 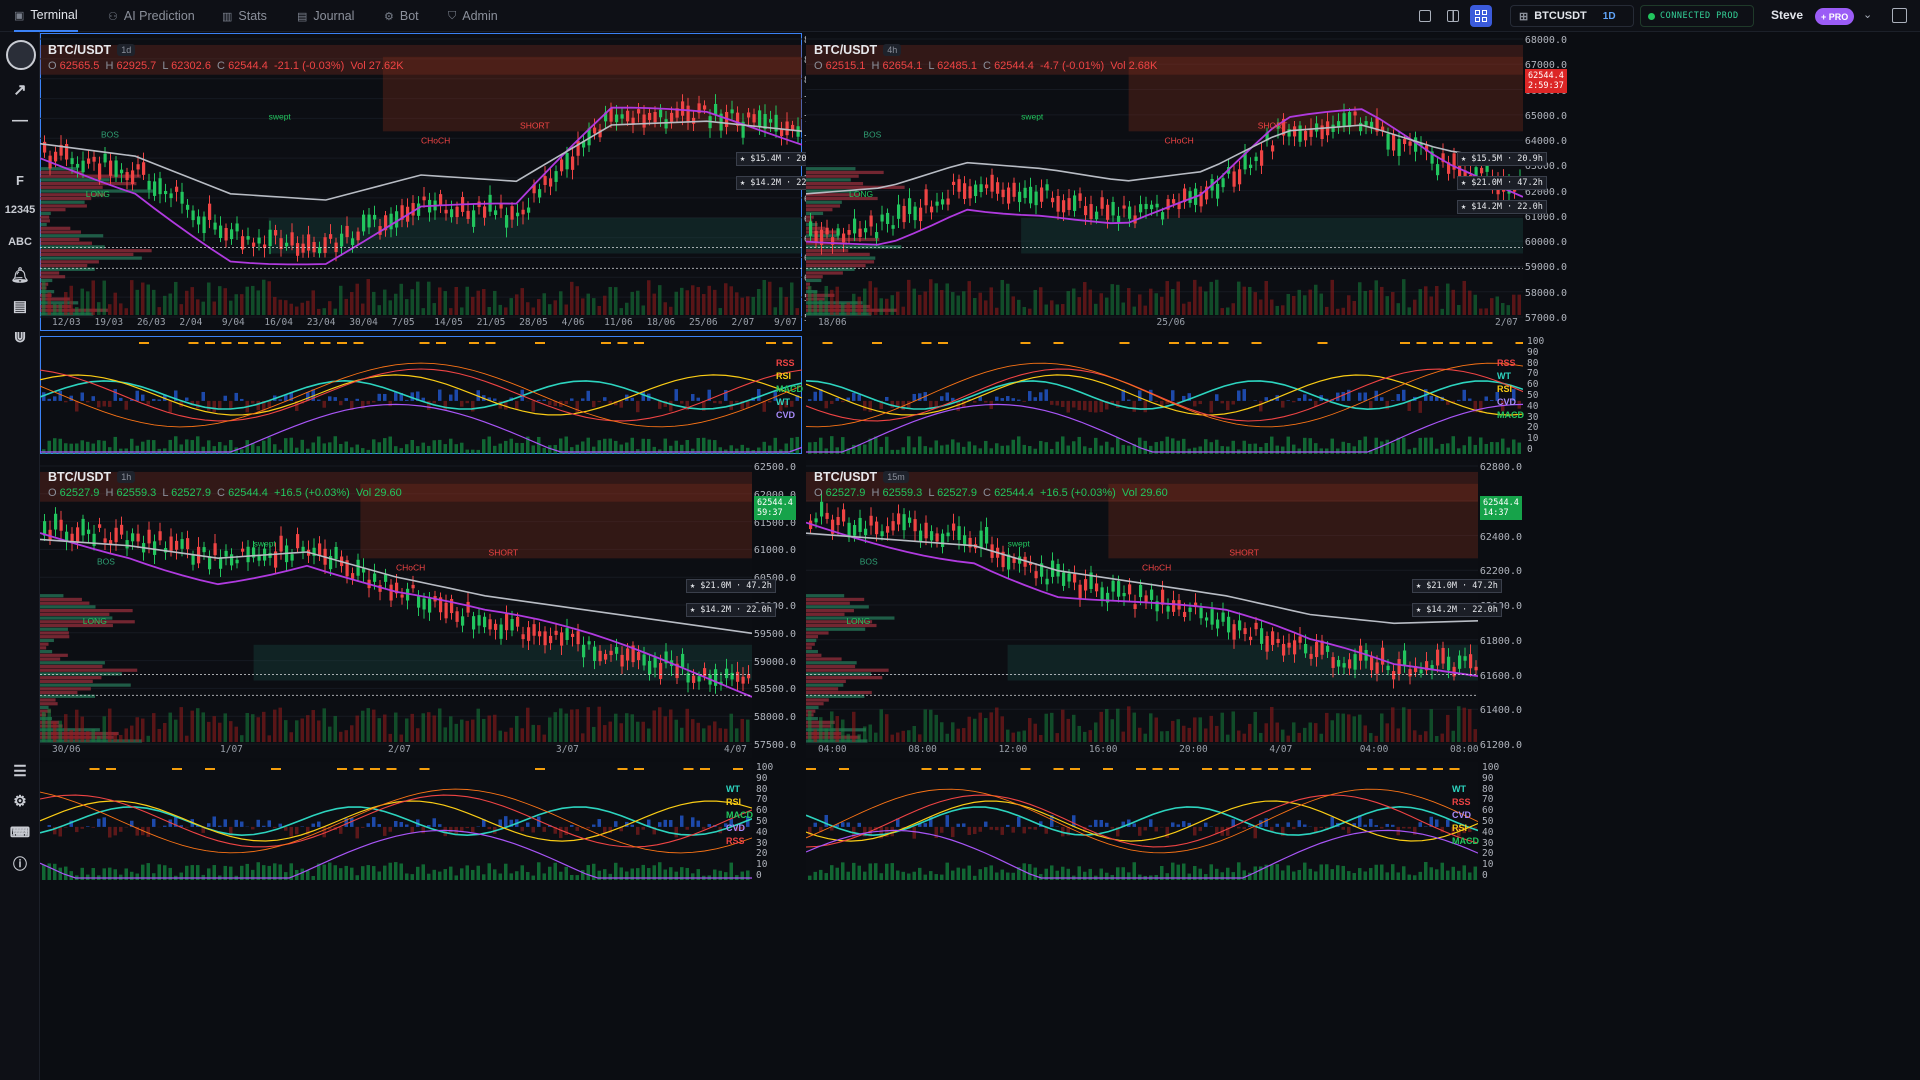 What do you see at coordinates (20, 801) in the screenshot?
I see `settings-gear-icon: ⚙` at bounding box center [20, 801].